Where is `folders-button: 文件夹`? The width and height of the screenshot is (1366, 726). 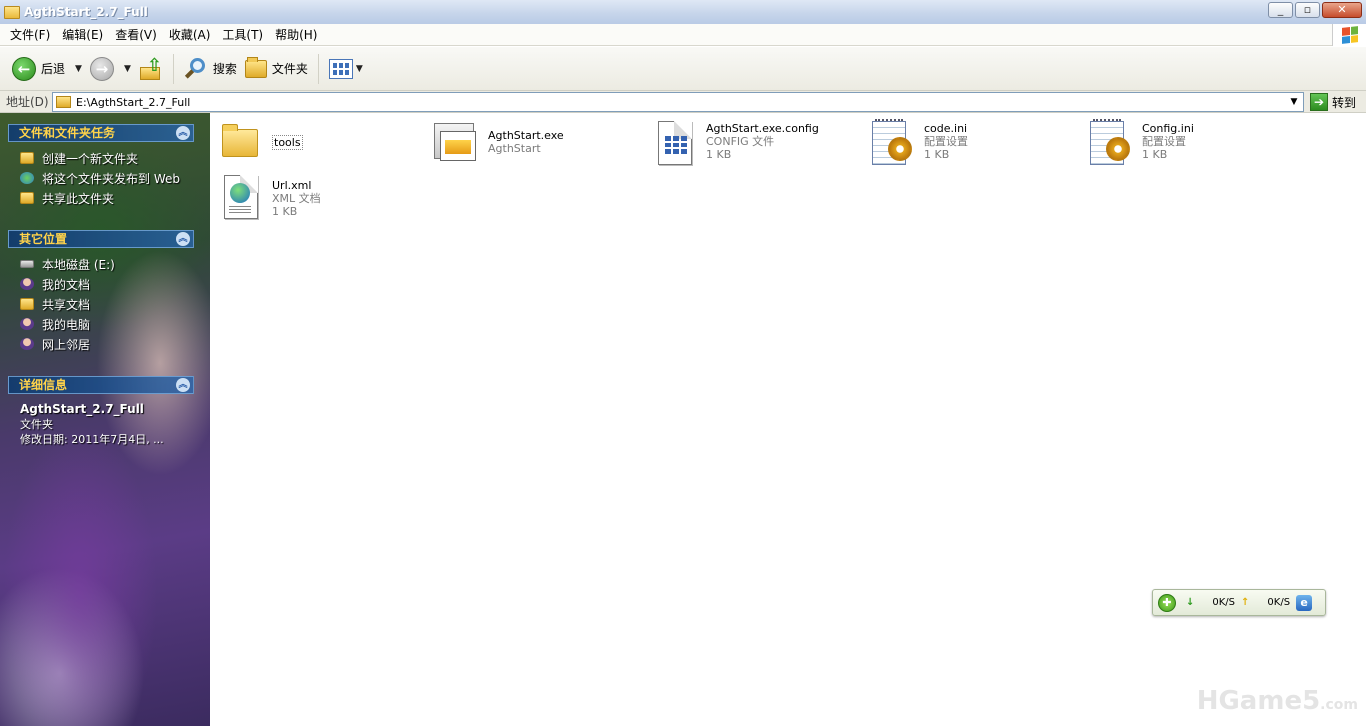
folders-button: 文件夹 is located at coordinates (276, 69).